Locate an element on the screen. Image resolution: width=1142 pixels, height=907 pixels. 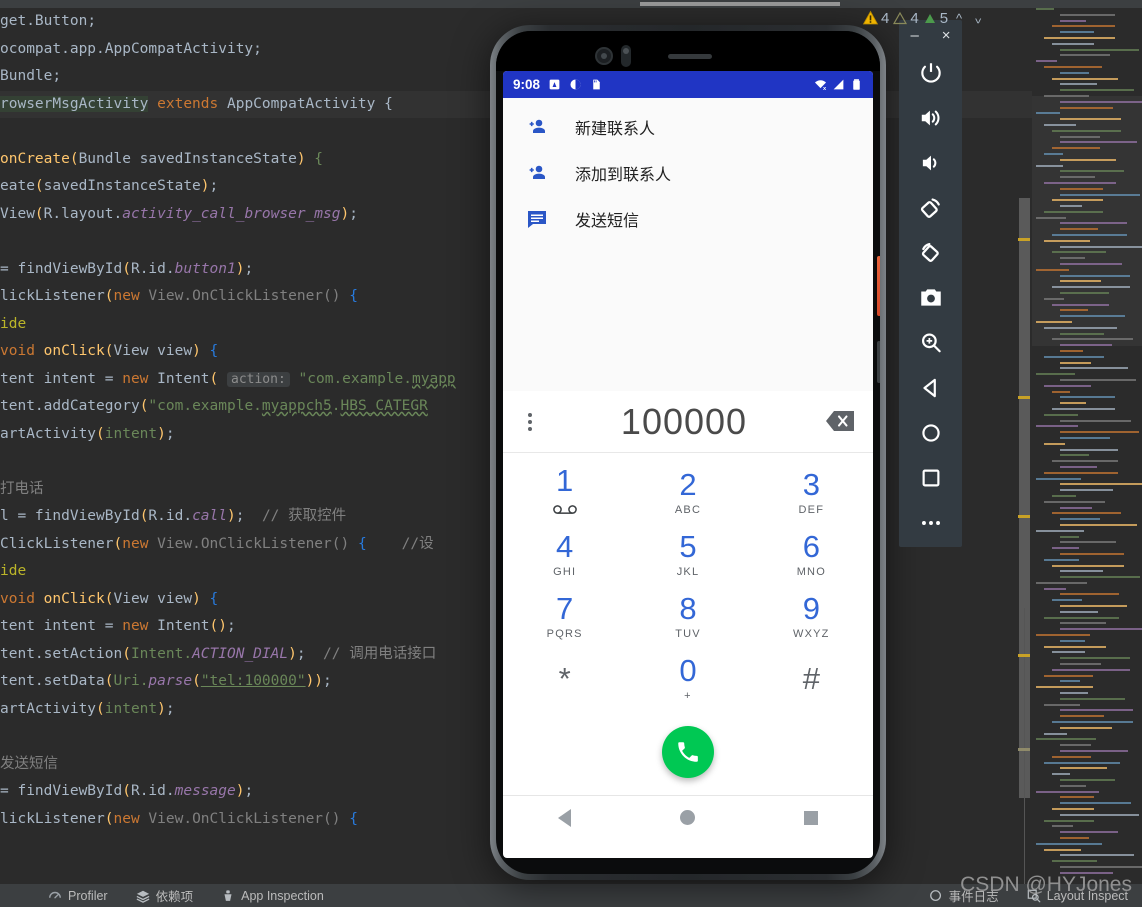
key-7: 7 PQRS is located at coordinates (564, 616).